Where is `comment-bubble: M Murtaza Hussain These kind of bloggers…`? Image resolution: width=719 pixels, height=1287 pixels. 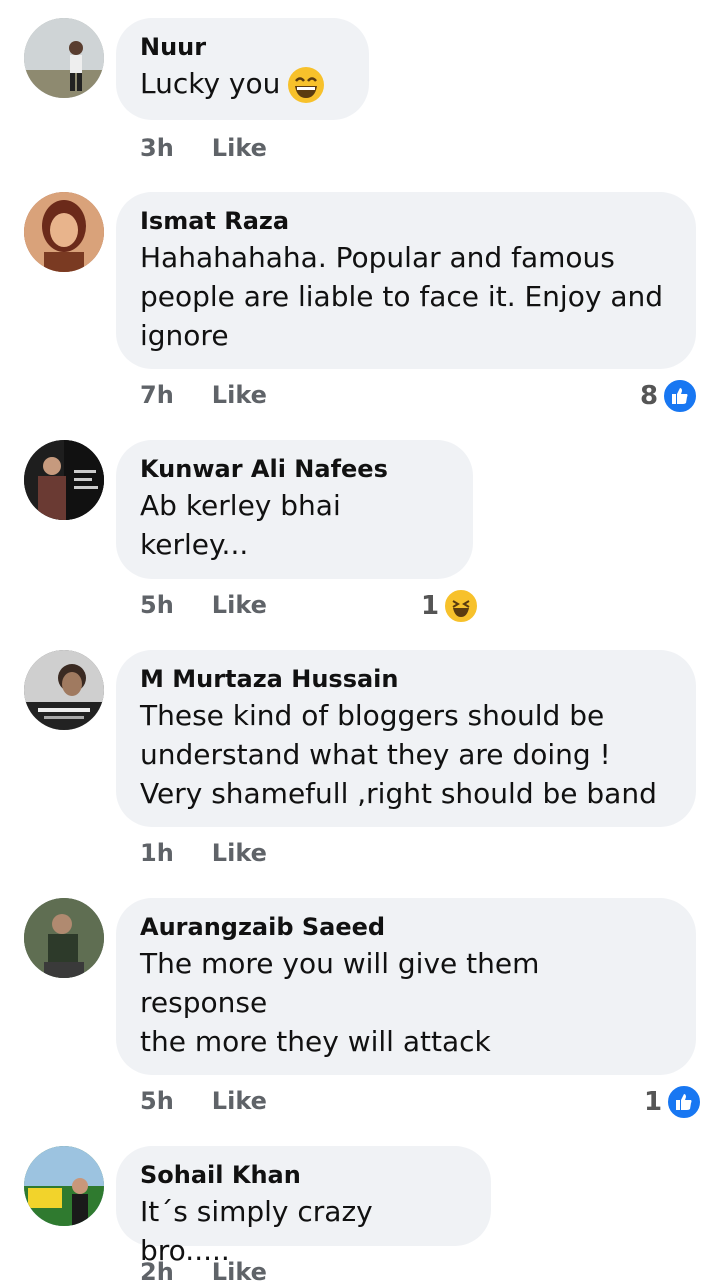
comment-bubble: M Murtaza Hussain These kind of bloggers… is located at coordinates (406, 738).